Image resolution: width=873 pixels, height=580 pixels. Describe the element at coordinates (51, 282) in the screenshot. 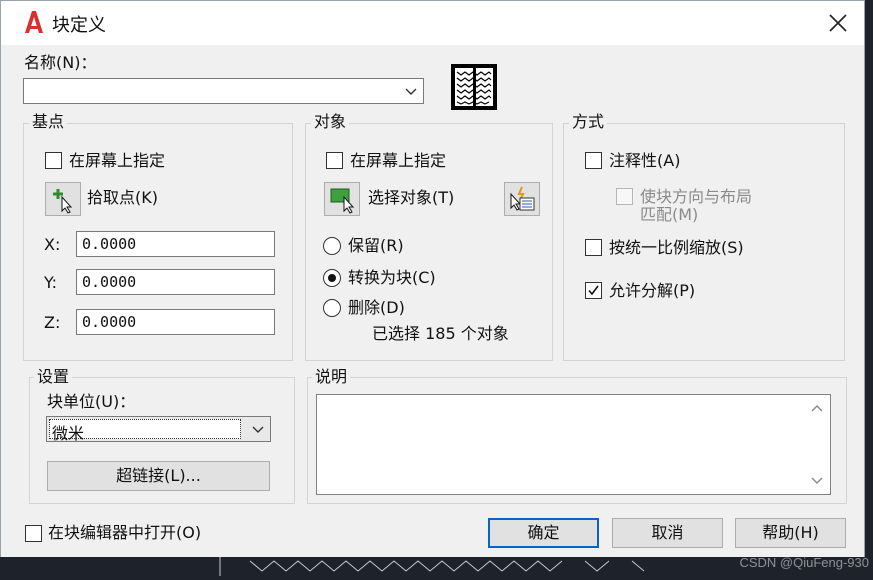

I see `y-label: Y:` at that location.